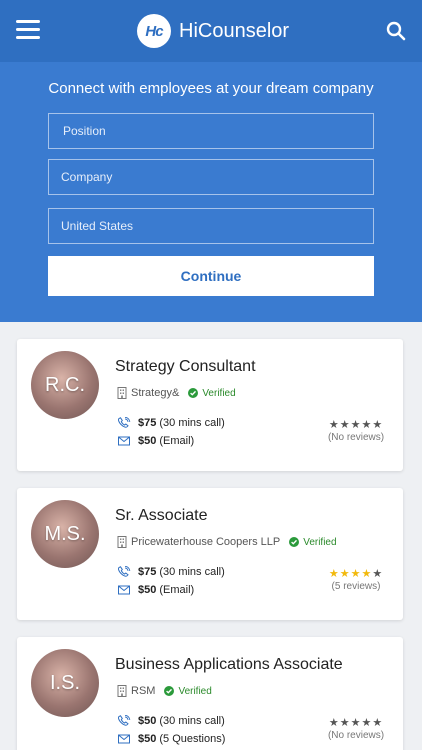 This screenshot has height=750, width=422. Describe the element at coordinates (65, 534) in the screenshot. I see `avatar: M.S.` at that location.